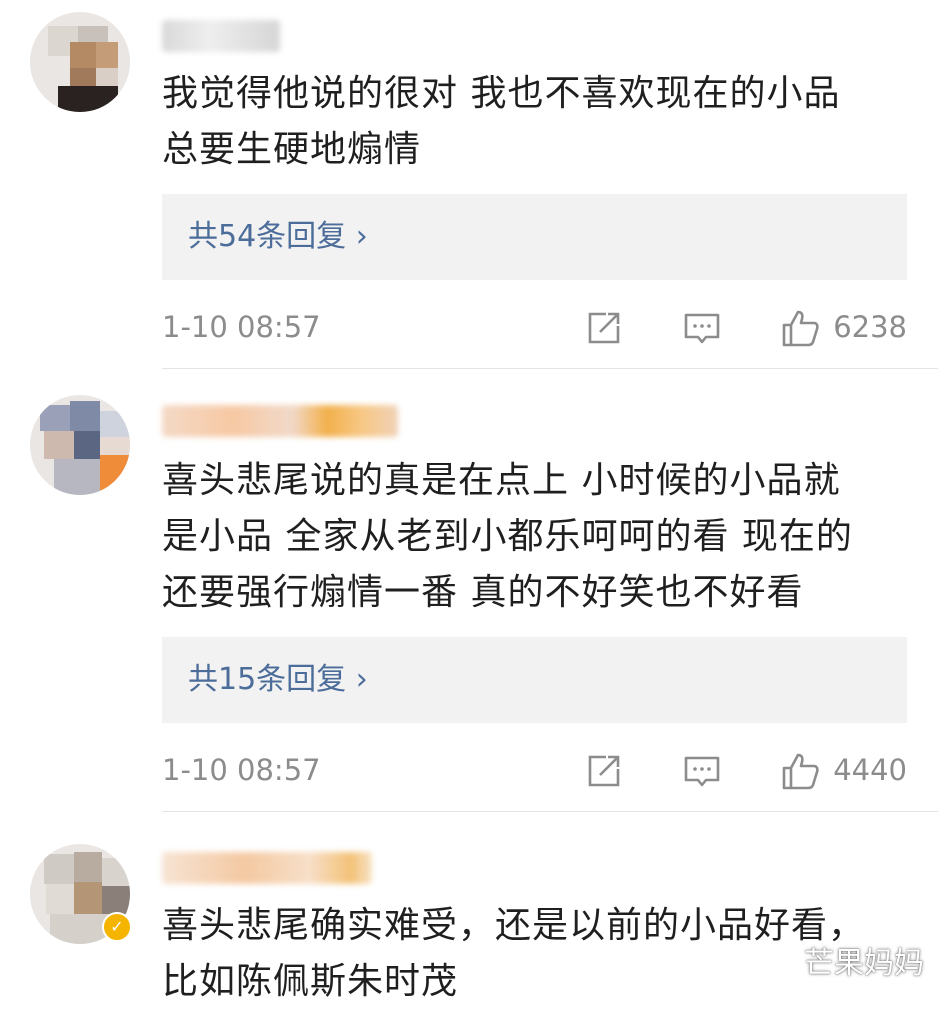 This screenshot has height=1010, width=938. What do you see at coordinates (527, 954) in the screenshot?
I see `comment-text: 喜头悲尾确实难受，还是以前的小品好看， 比如陈佩斯朱时茂` at bounding box center [527, 954].